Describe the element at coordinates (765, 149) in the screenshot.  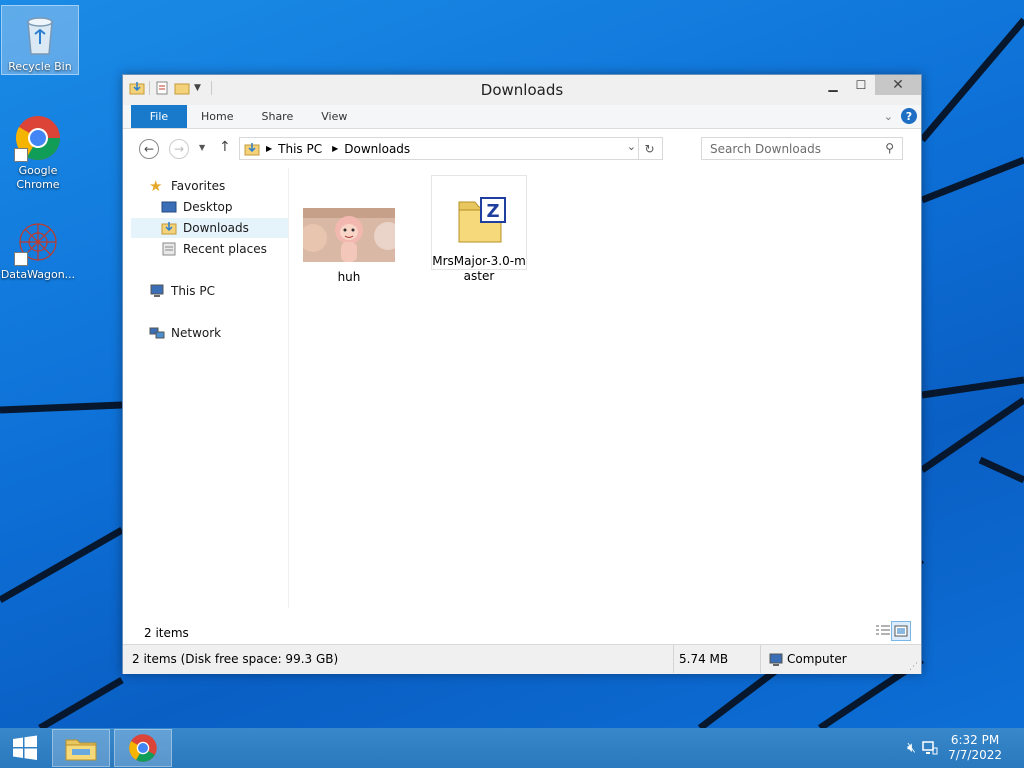
I see `search-input: Search Downloads` at that location.